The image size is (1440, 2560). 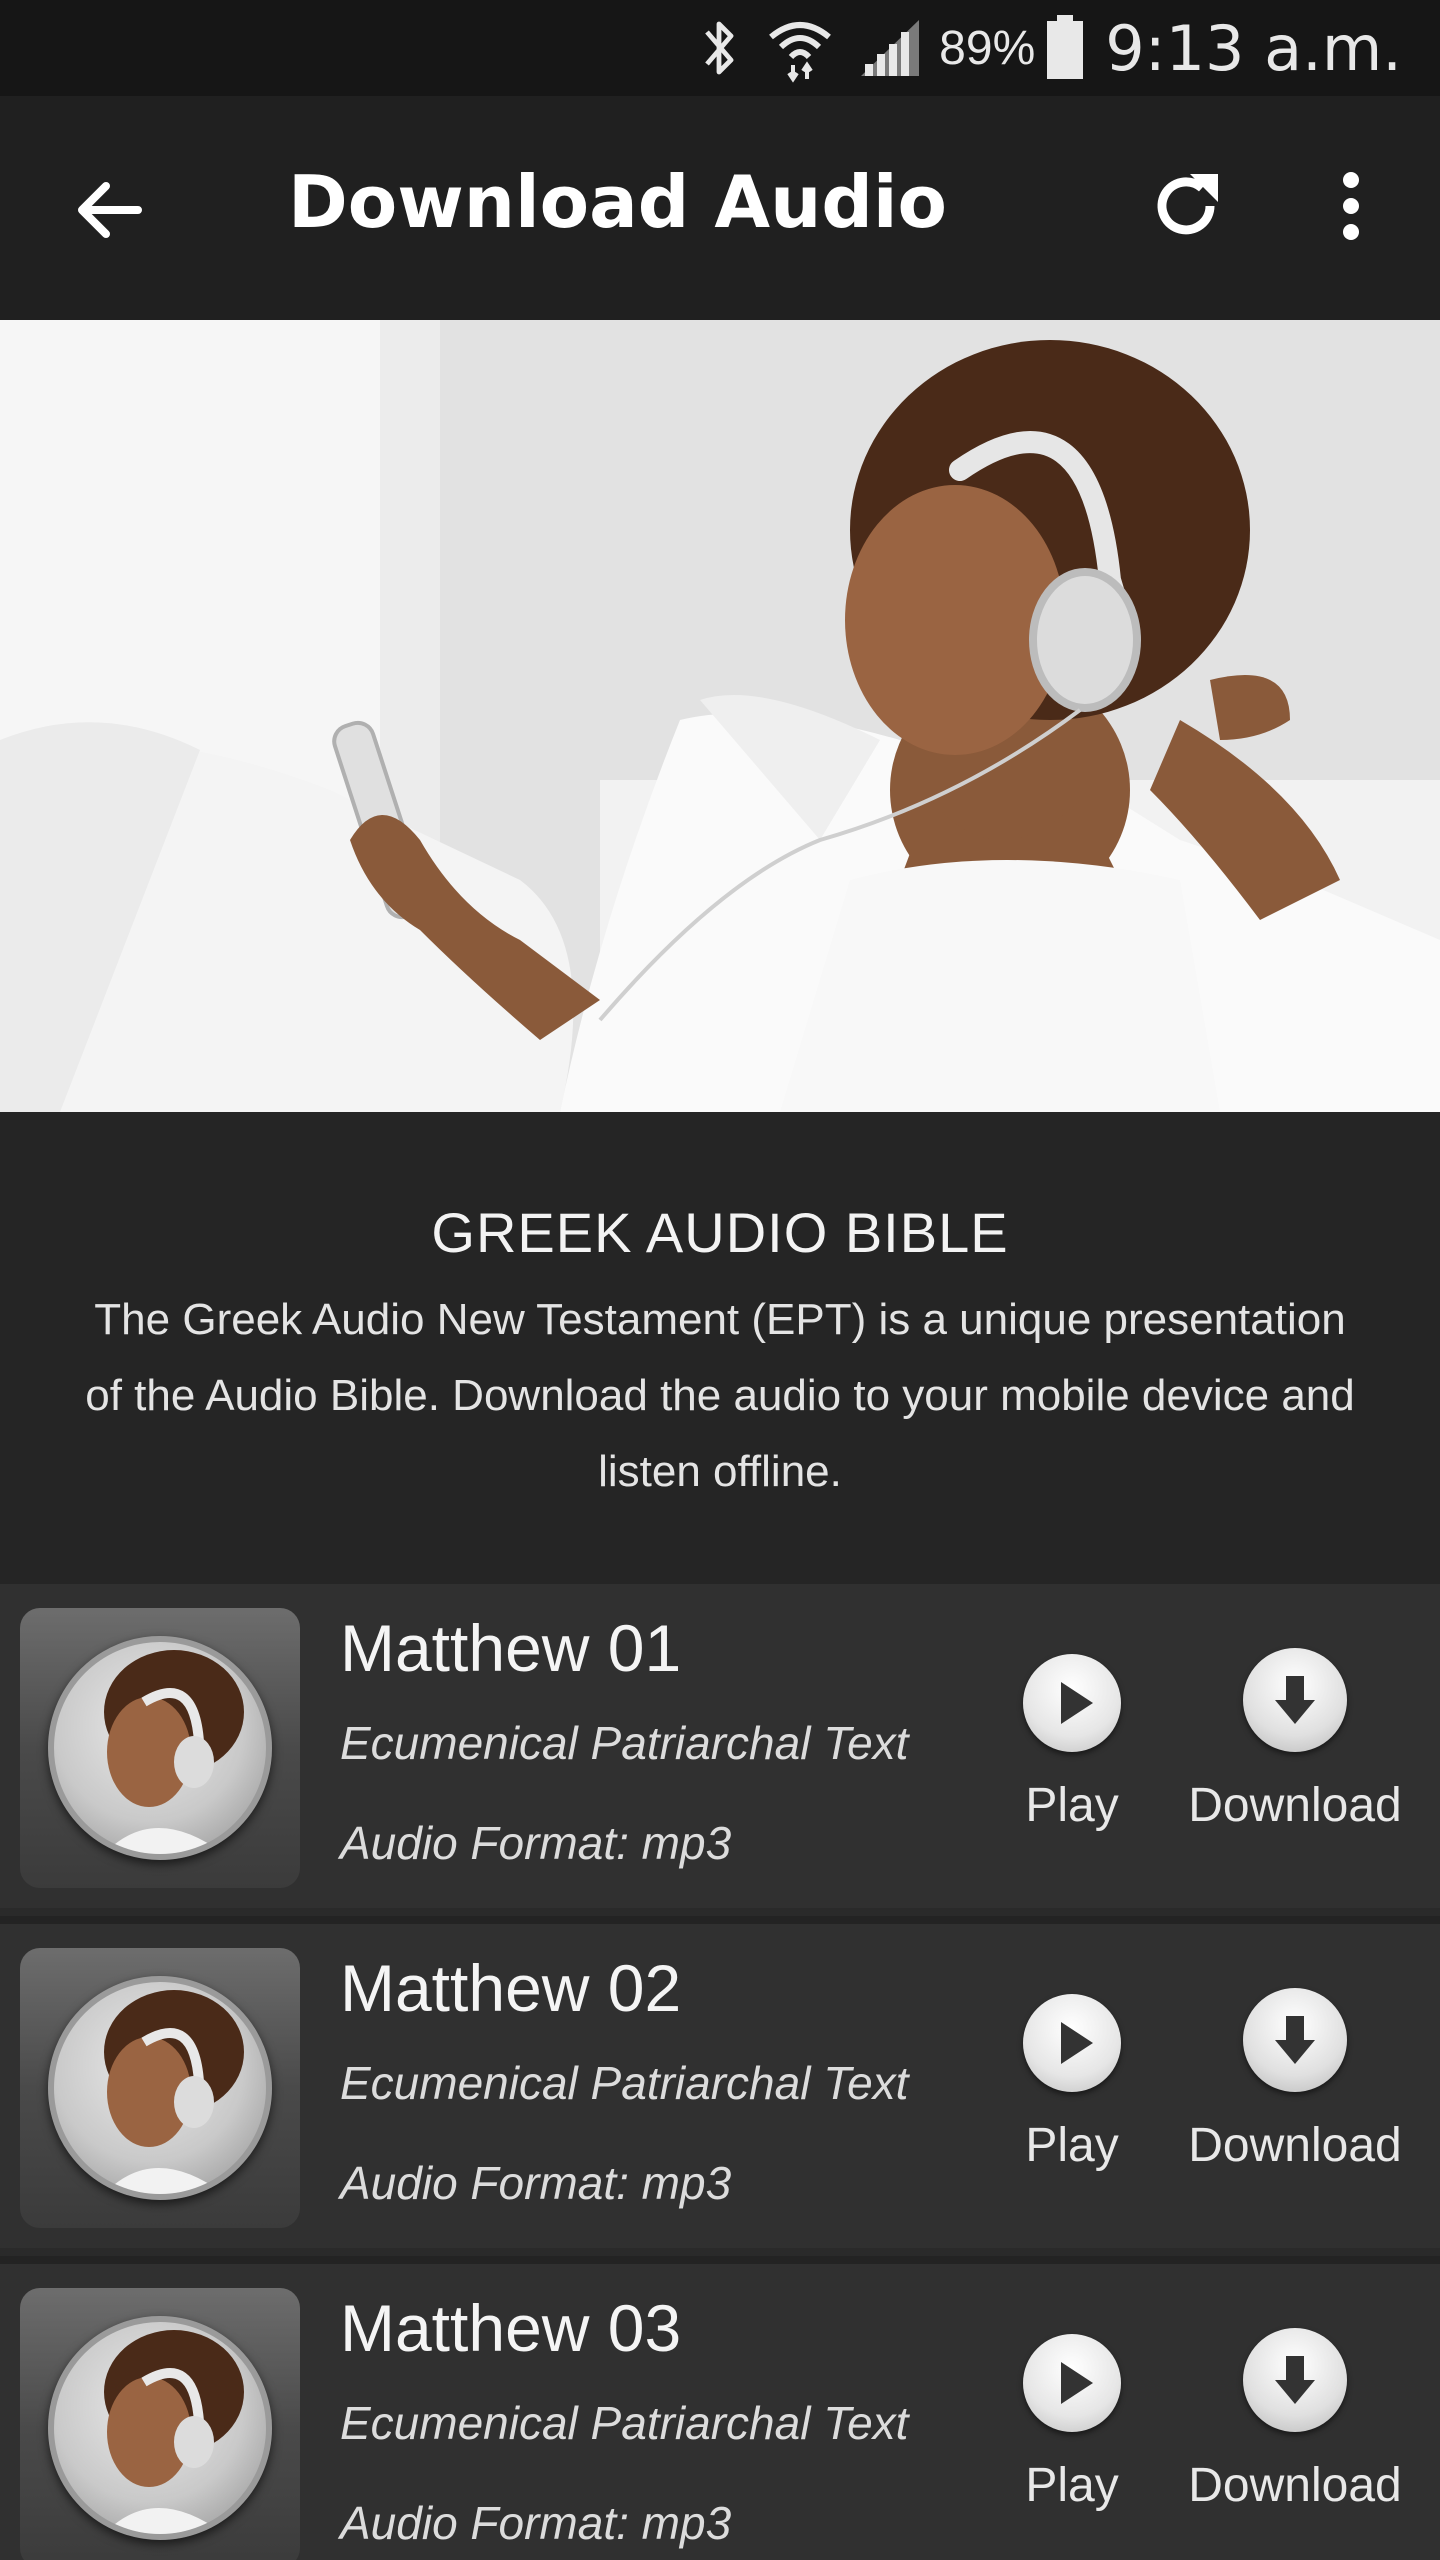 What do you see at coordinates (511, 1988) in the screenshot?
I see `track-title: Matthew 02` at bounding box center [511, 1988].